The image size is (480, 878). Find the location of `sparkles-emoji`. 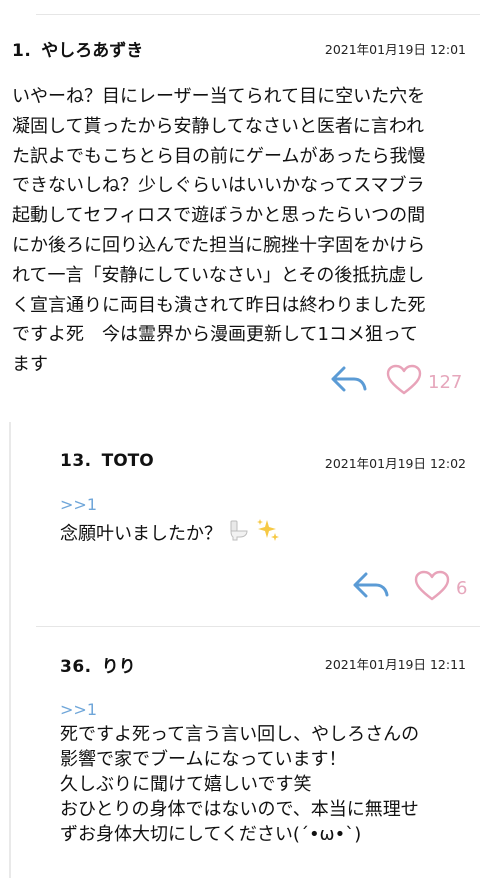

sparkles-emoji is located at coordinates (267, 534).